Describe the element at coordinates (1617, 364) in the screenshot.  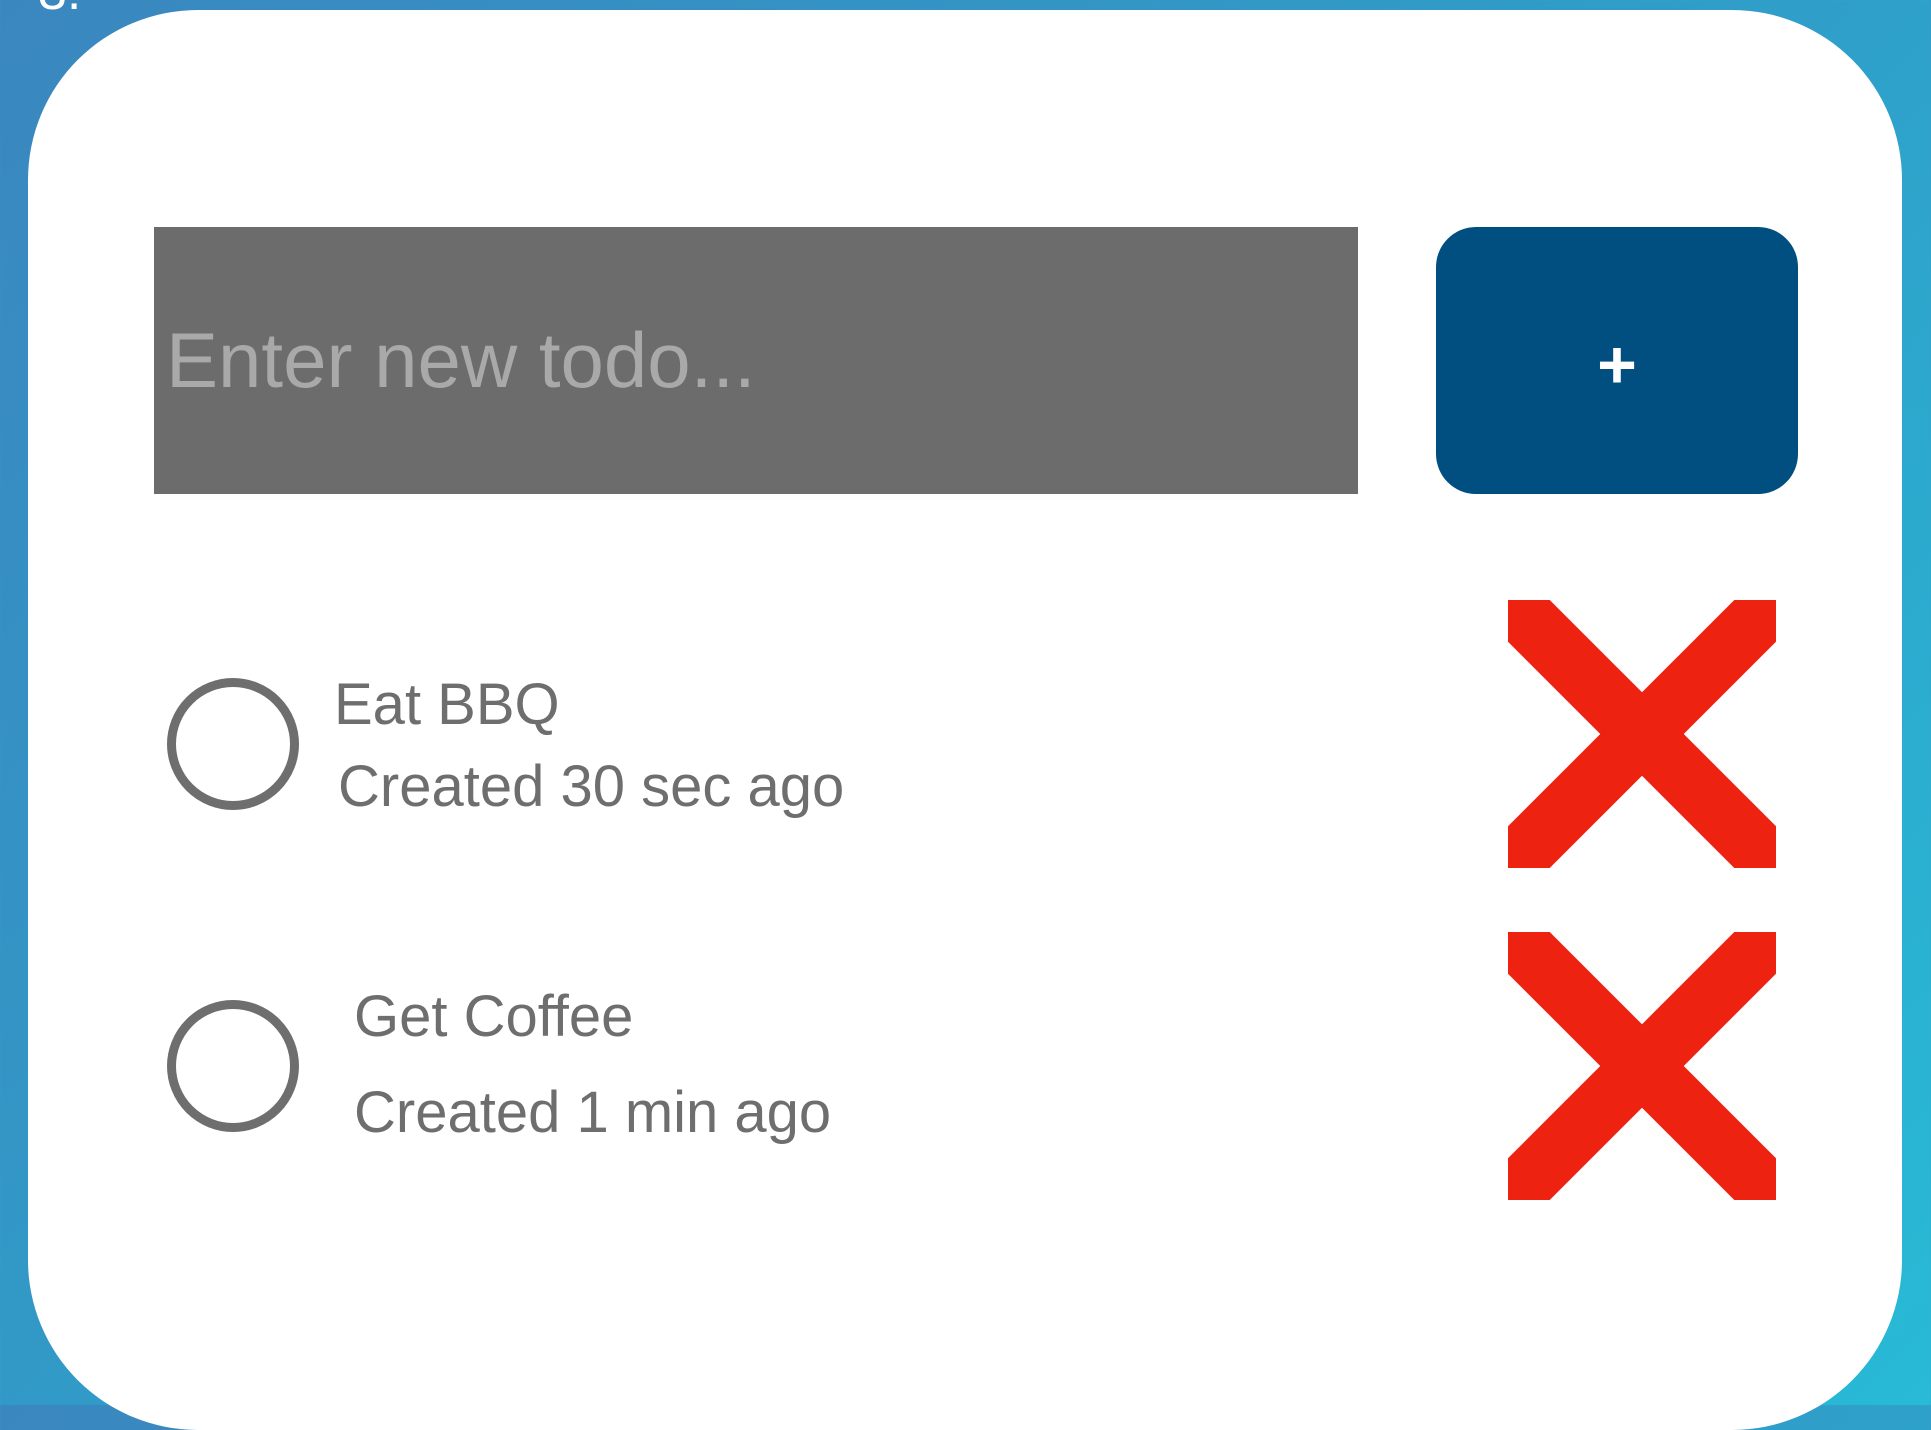
I see `add-button-label: +` at that location.